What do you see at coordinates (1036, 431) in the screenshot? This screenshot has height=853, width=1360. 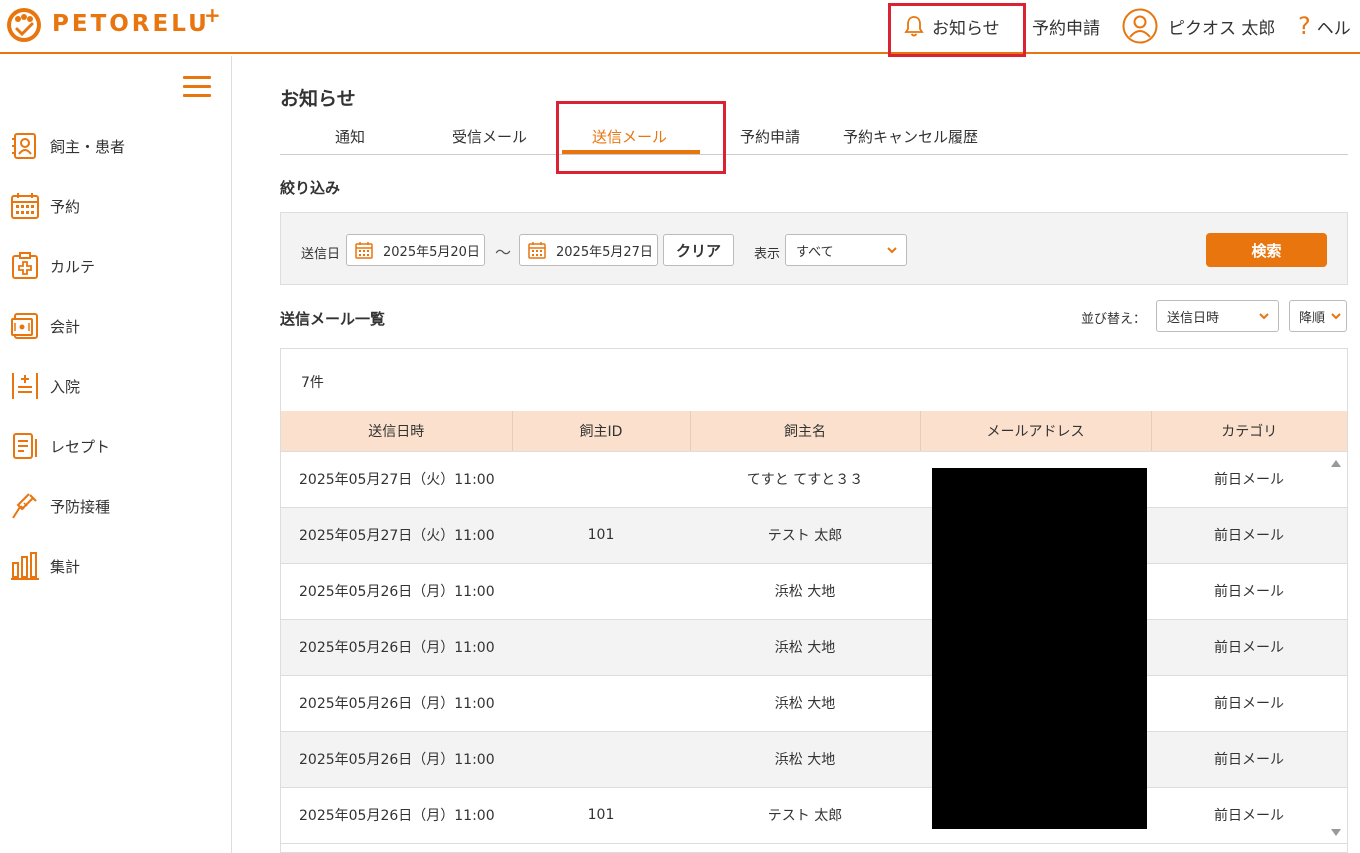 I see `column-header-email: メールアドレス` at bounding box center [1036, 431].